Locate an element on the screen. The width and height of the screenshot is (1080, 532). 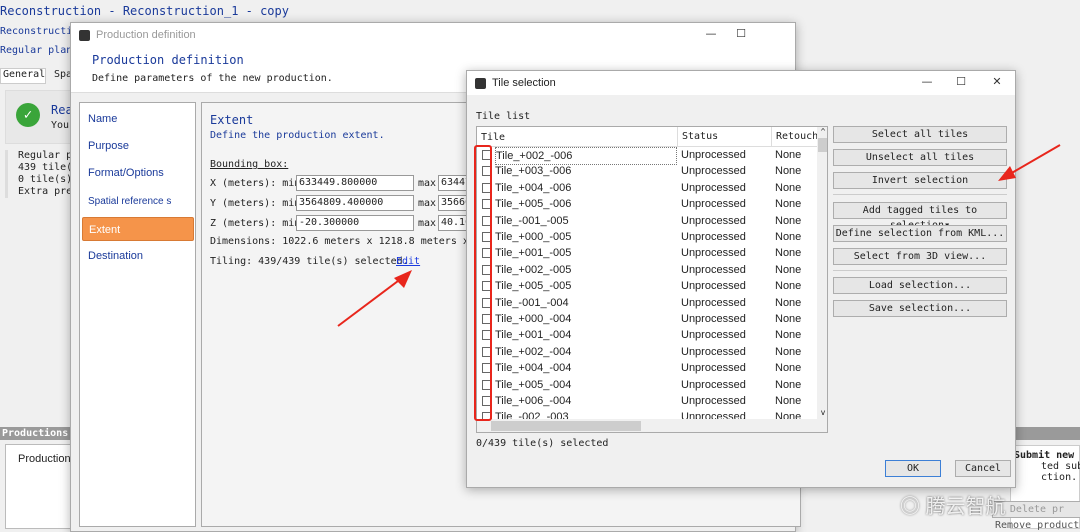
wechat-icon: ◎ is located at coordinates (913, 507).